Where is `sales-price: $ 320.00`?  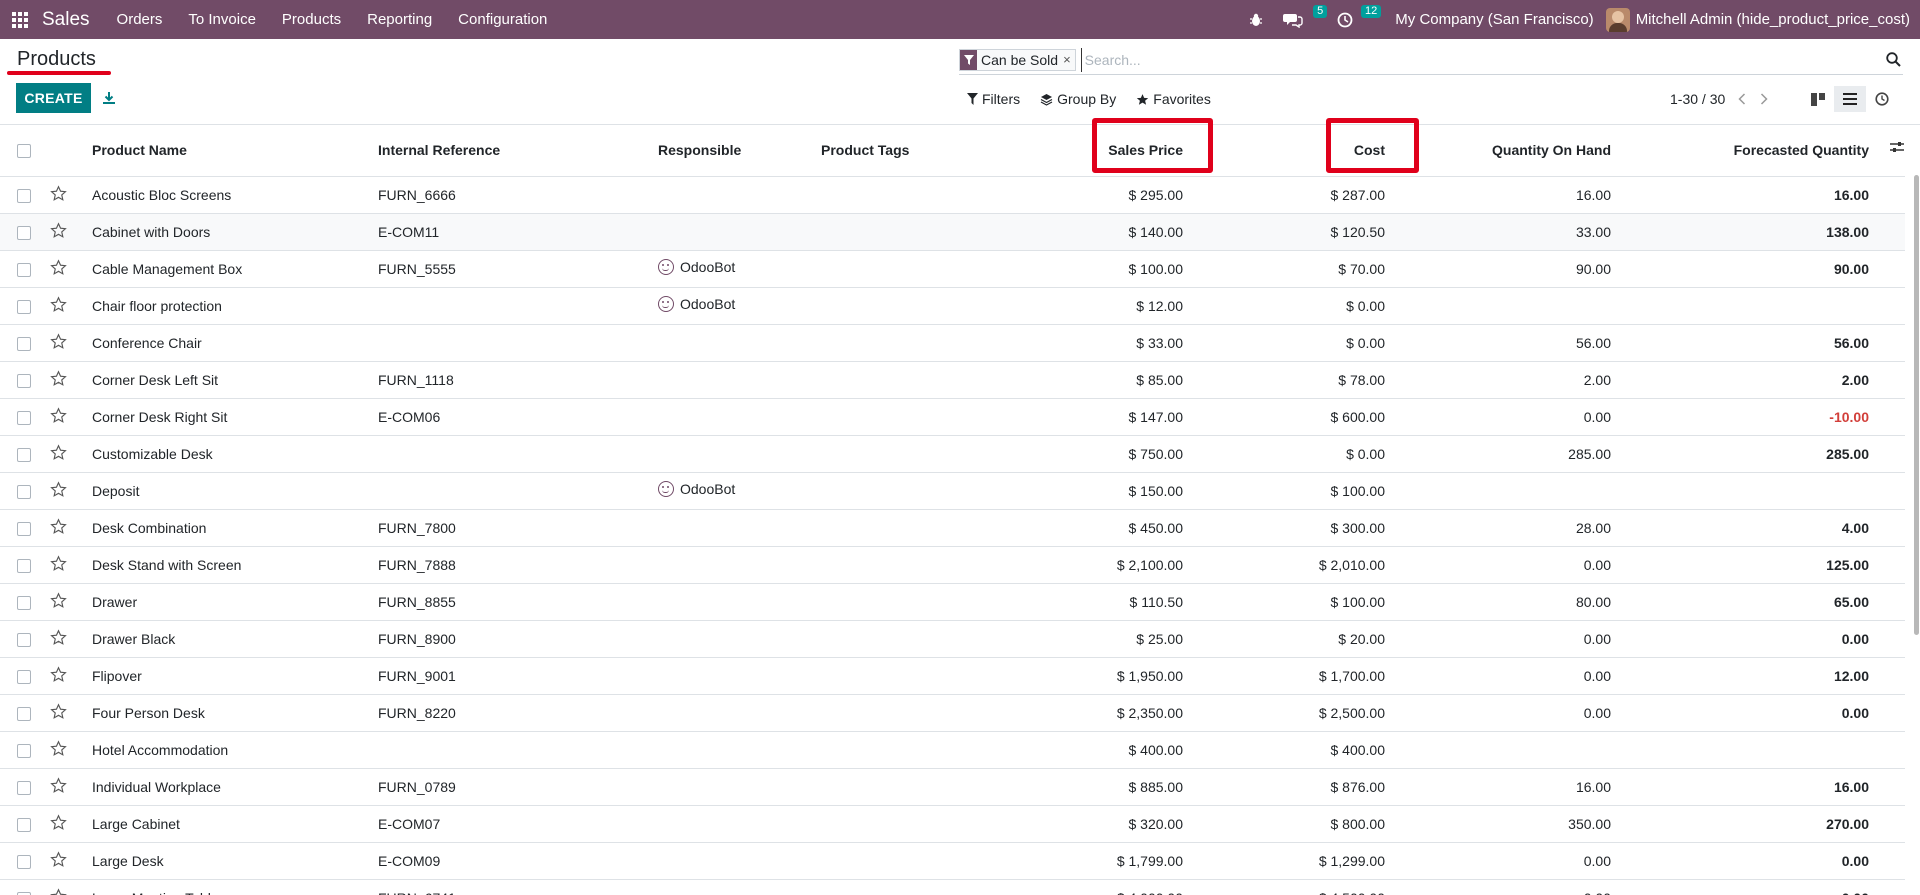
sales-price: $ 320.00 is located at coordinates (1080, 824).